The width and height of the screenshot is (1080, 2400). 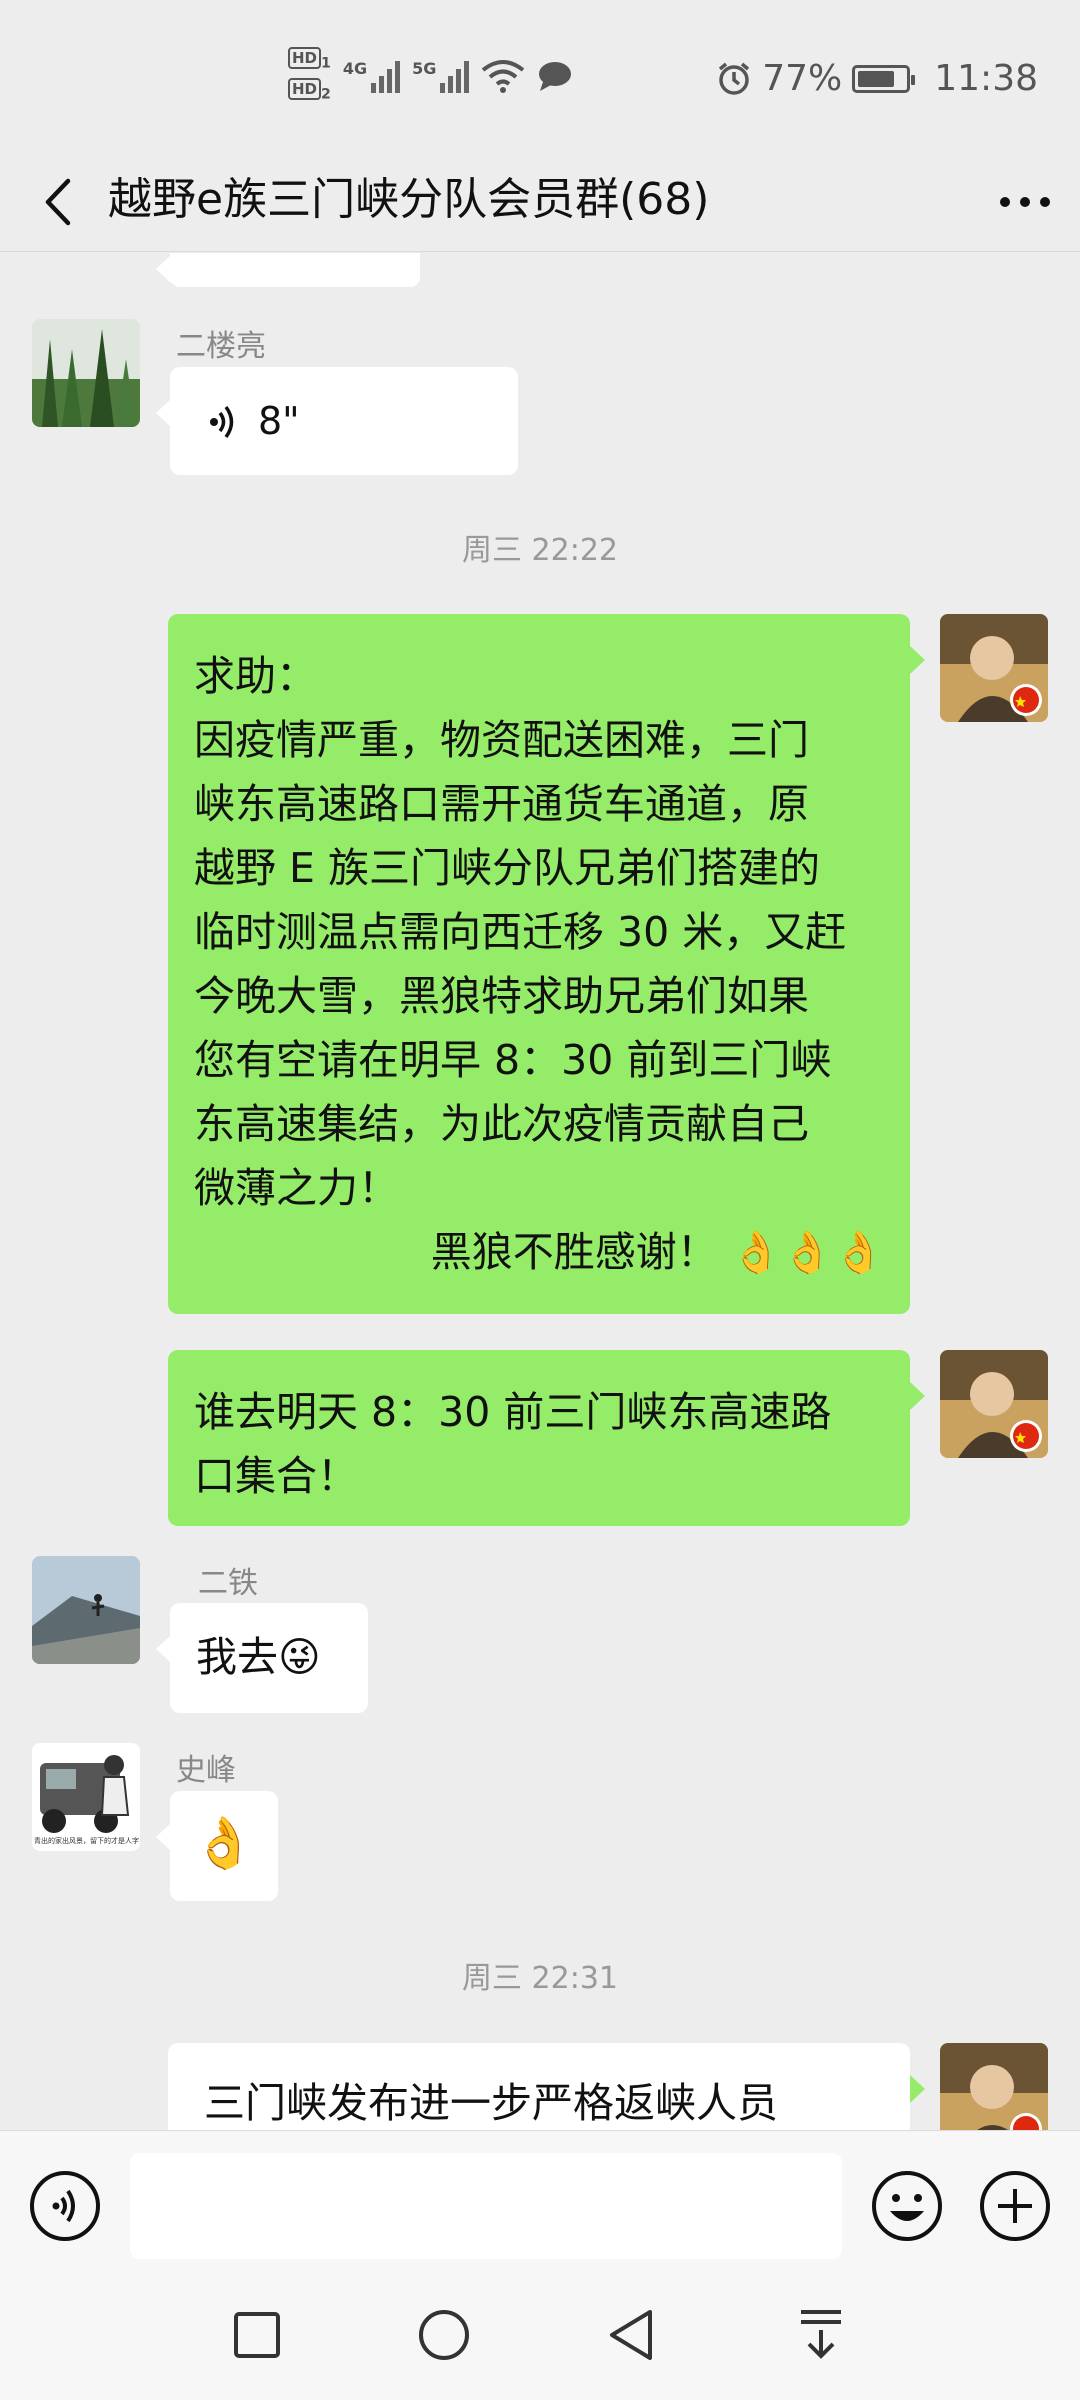 What do you see at coordinates (309, 91) in the screenshot?
I see `hd2-indicator: HD 2` at bounding box center [309, 91].